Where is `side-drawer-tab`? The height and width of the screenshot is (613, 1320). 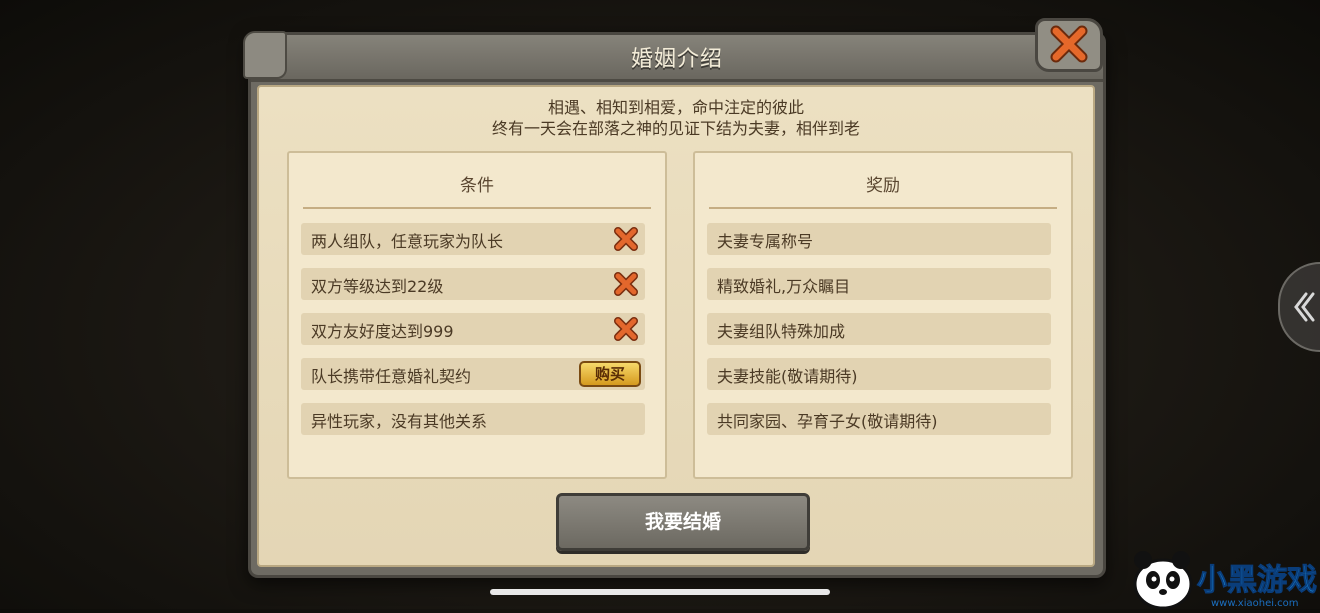
side-drawer-tab is located at coordinates (1299, 307).